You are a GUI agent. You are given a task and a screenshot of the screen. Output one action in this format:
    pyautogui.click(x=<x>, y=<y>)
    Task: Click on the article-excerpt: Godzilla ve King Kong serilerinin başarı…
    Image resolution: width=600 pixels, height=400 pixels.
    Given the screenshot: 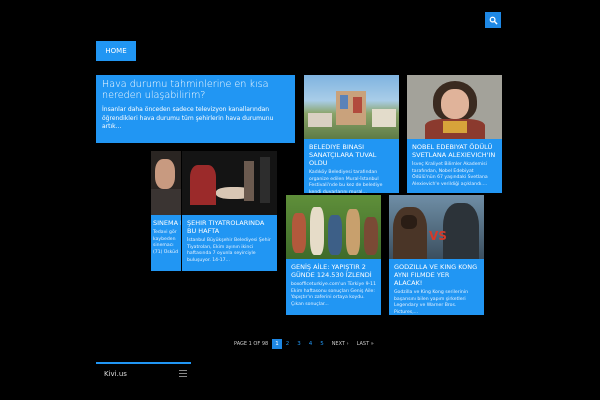 What is the action you would take?
    pyautogui.click(x=431, y=302)
    